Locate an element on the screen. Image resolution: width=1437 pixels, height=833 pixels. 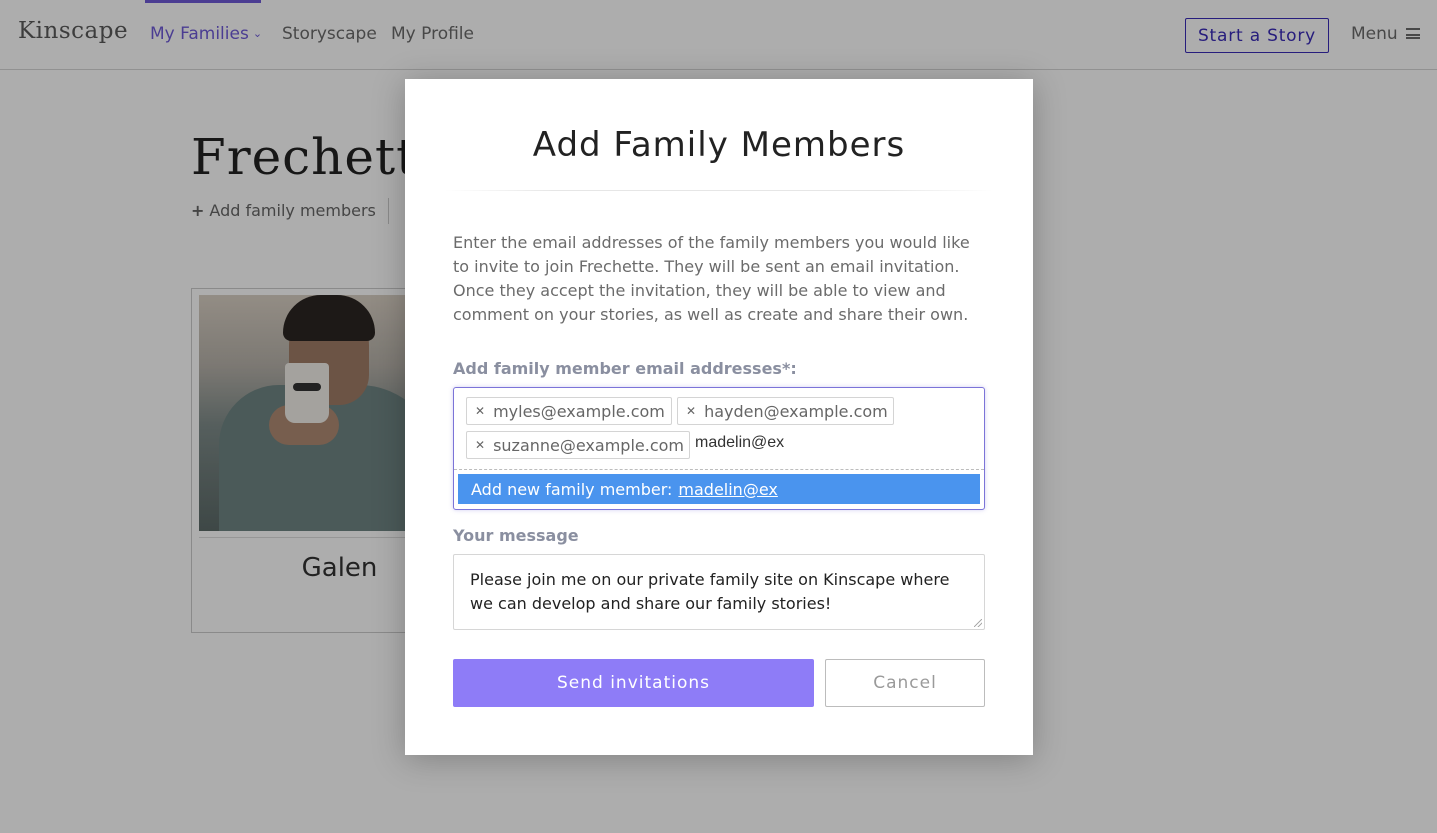
email-typed-text: madelin@ex is located at coordinates (739, 443).